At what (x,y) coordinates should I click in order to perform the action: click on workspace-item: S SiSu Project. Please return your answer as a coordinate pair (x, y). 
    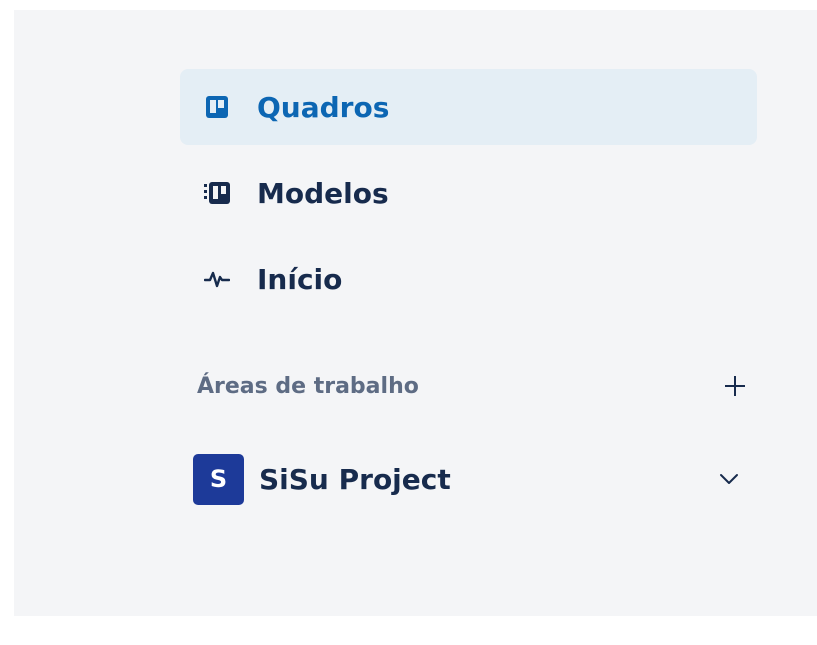
    Looking at the image, I should click on (475, 479).